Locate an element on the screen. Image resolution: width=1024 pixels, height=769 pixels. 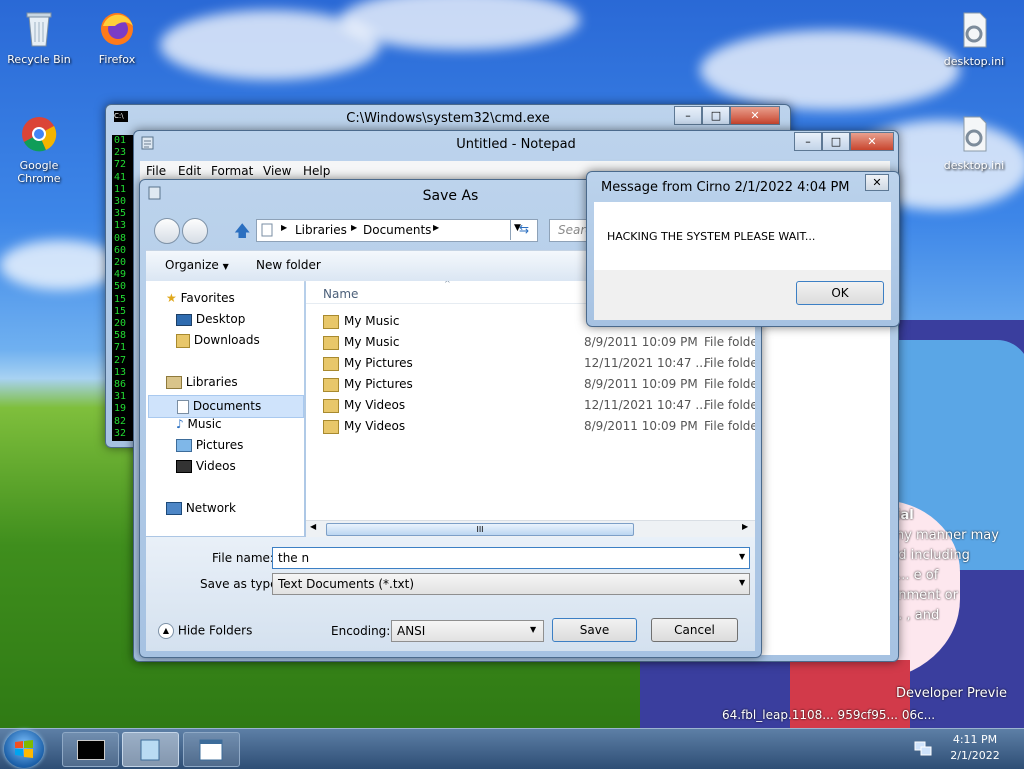
scroll-left-icon: ◀ is located at coordinates (313, 526).